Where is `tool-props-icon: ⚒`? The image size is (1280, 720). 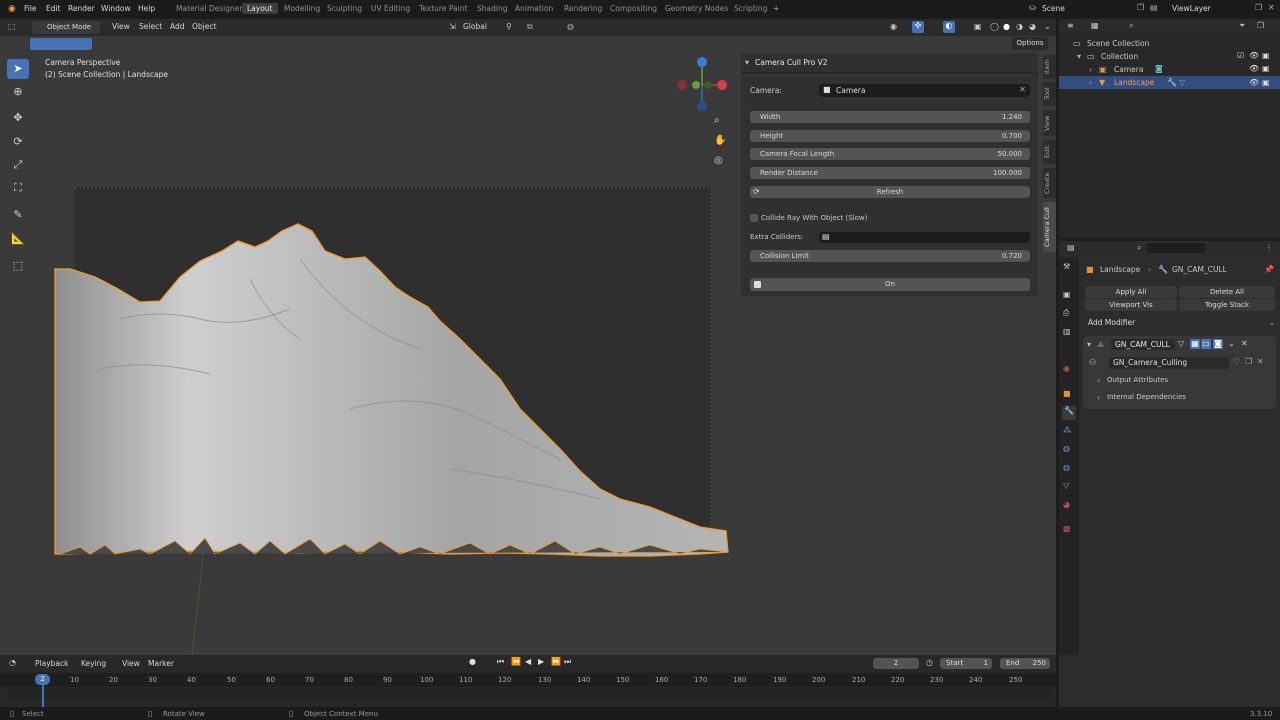 tool-props-icon: ⚒ is located at coordinates (1066, 266).